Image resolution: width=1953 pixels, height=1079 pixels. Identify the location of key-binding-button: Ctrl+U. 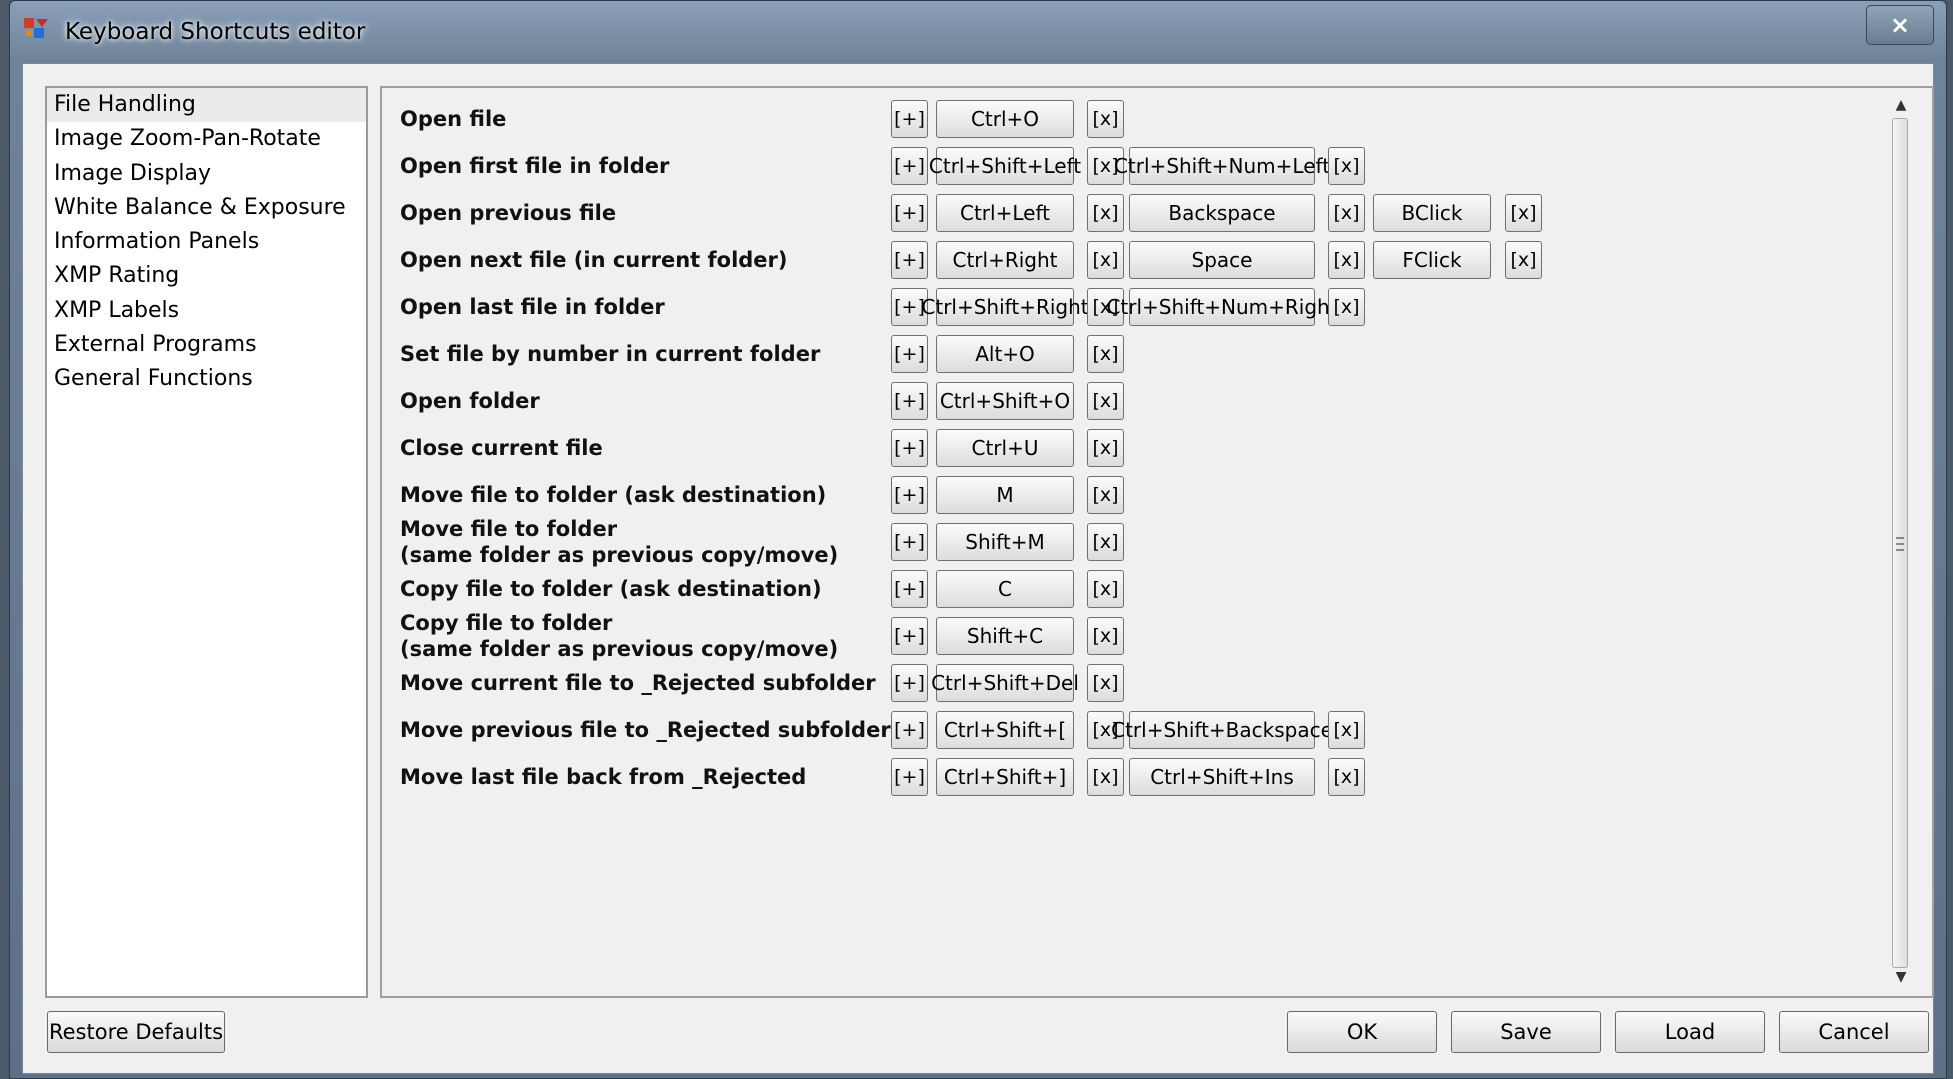
(1005, 448).